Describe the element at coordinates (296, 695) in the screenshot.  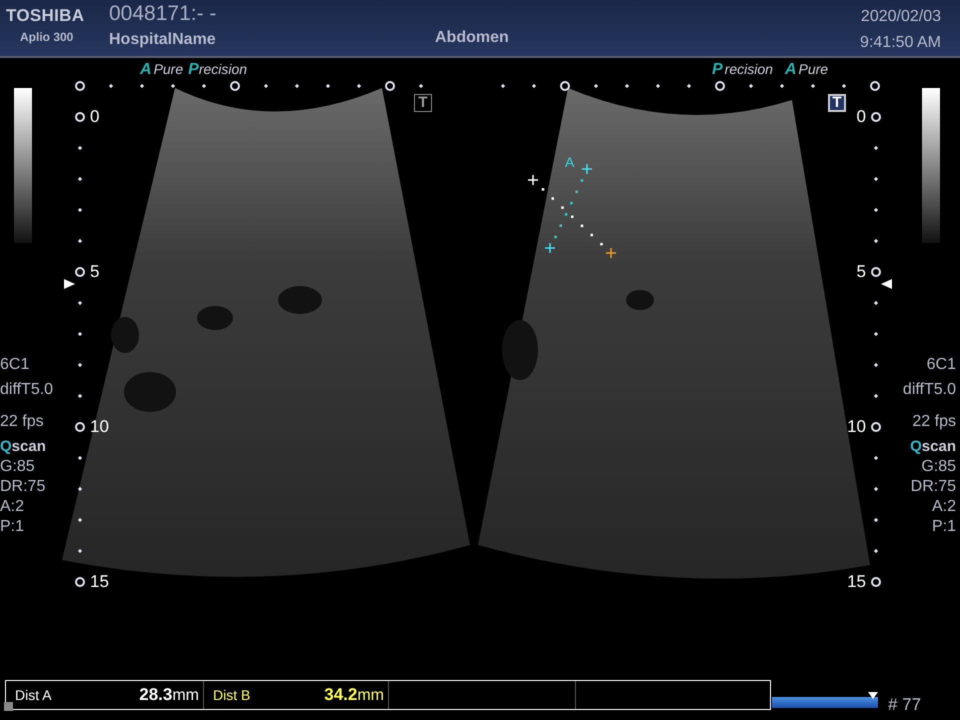
I see `measurement-cell: Dist B 34.2mm` at that location.